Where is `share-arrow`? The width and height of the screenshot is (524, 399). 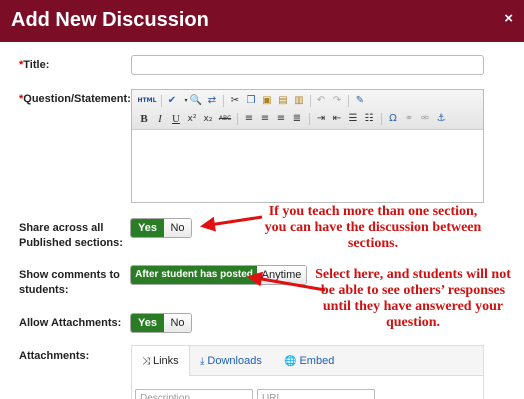
share-arrow is located at coordinates (231, 223).